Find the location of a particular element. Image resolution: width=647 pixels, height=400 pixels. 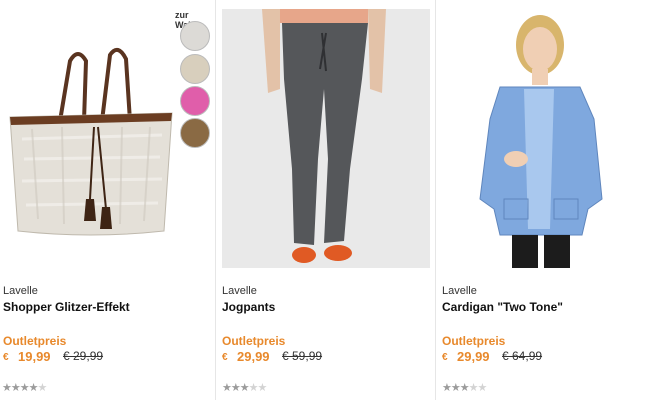

product-name: Shopper Glitzer-Effekt is located at coordinates (66, 307).